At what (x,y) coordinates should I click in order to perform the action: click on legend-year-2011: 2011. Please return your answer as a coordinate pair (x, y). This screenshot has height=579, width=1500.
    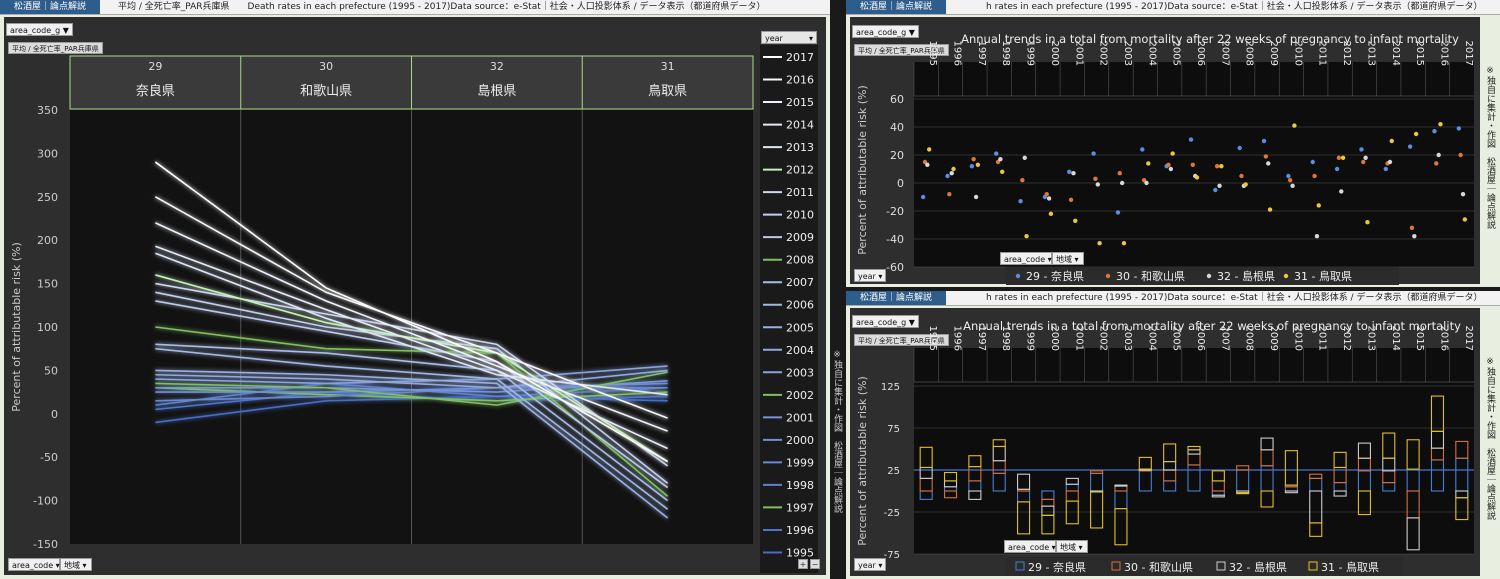
    Looking at the image, I should click on (800, 192).